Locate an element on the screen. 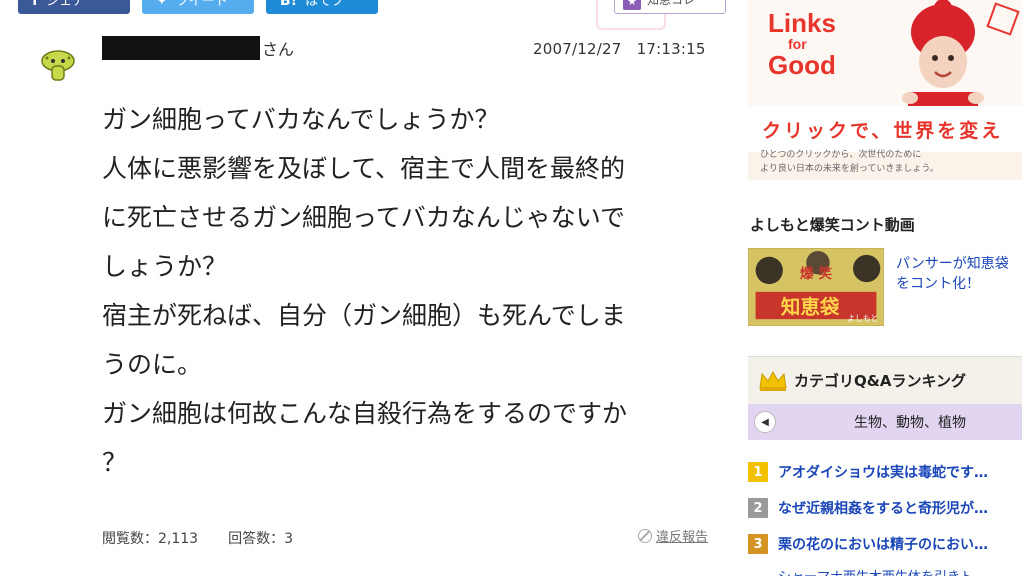 Image resolution: width=1022 pixels, height=576 pixels. question-line: ？ is located at coordinates (115, 462).